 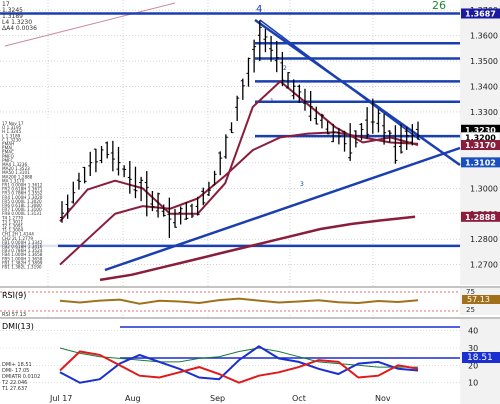 What do you see at coordinates (484, 112) in the screenshot?
I see `price-tick-label: 1.3300` at bounding box center [484, 112].